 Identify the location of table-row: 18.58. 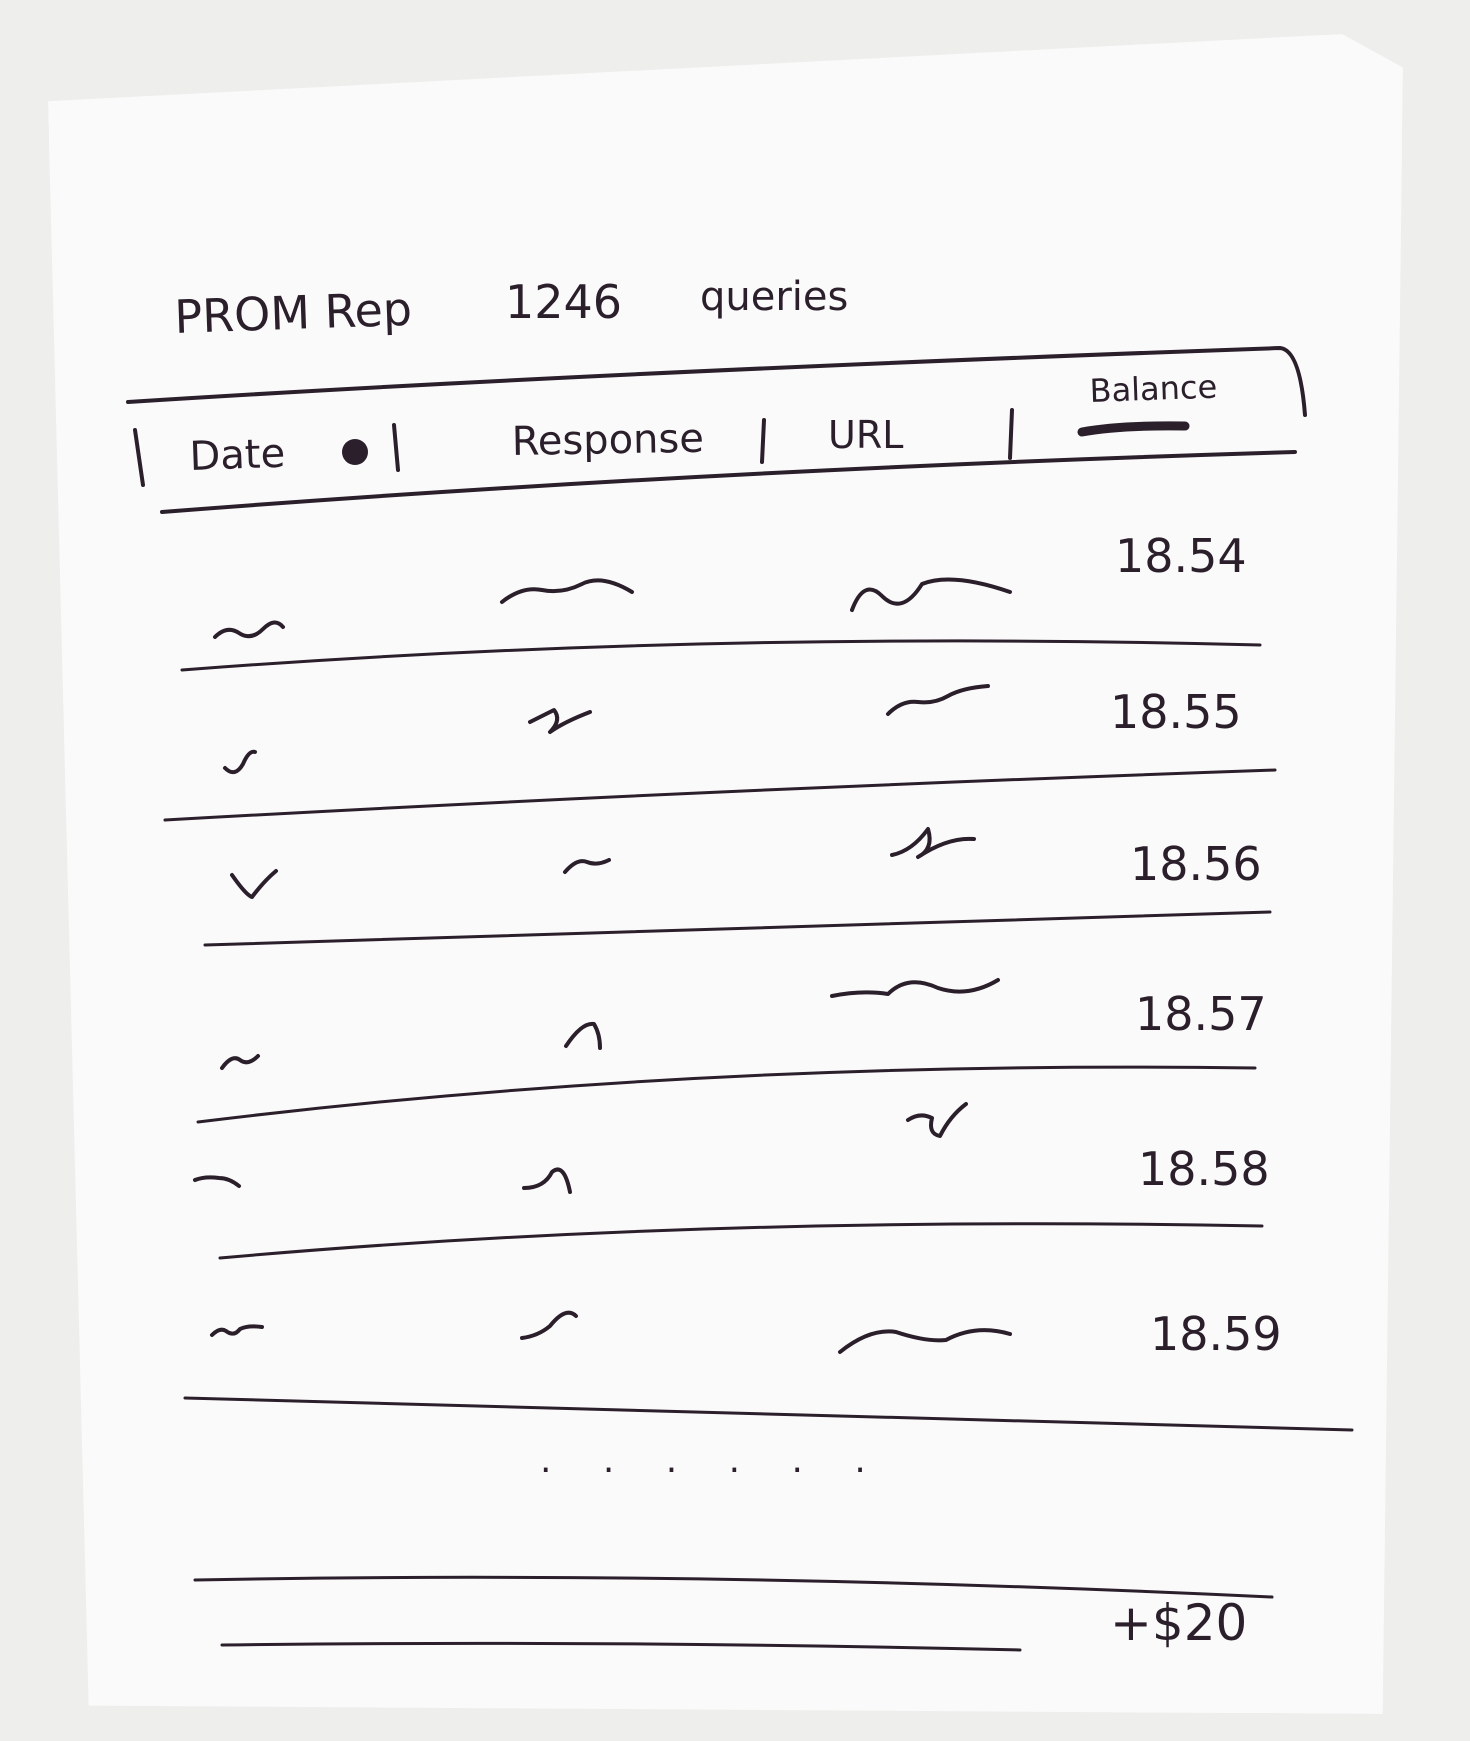
(731, 1149).